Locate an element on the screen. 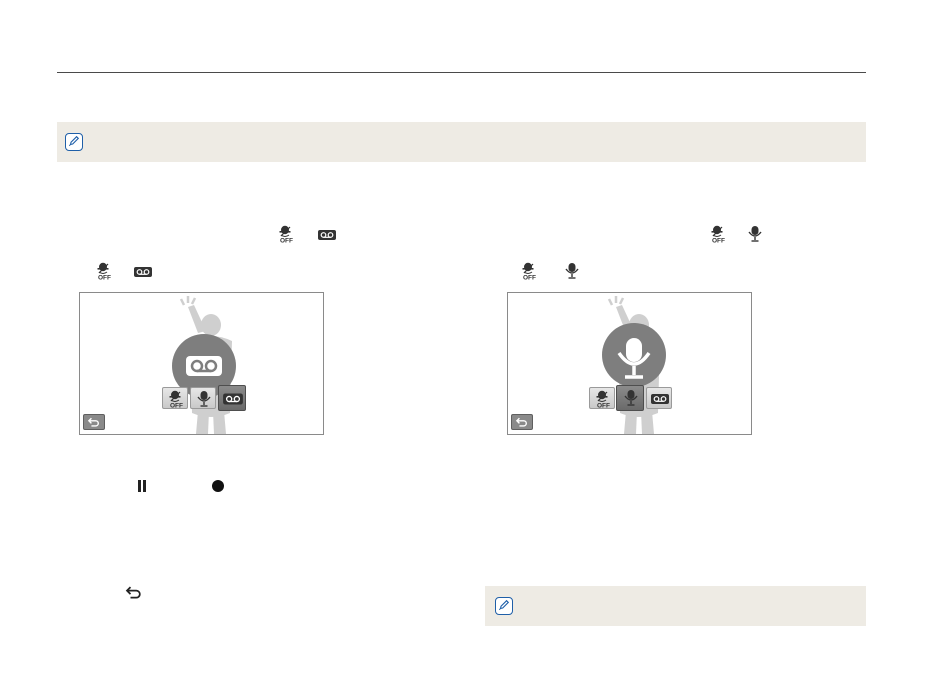 The height and width of the screenshot is (698, 925). camera-screen-voice-record is located at coordinates (629, 363).